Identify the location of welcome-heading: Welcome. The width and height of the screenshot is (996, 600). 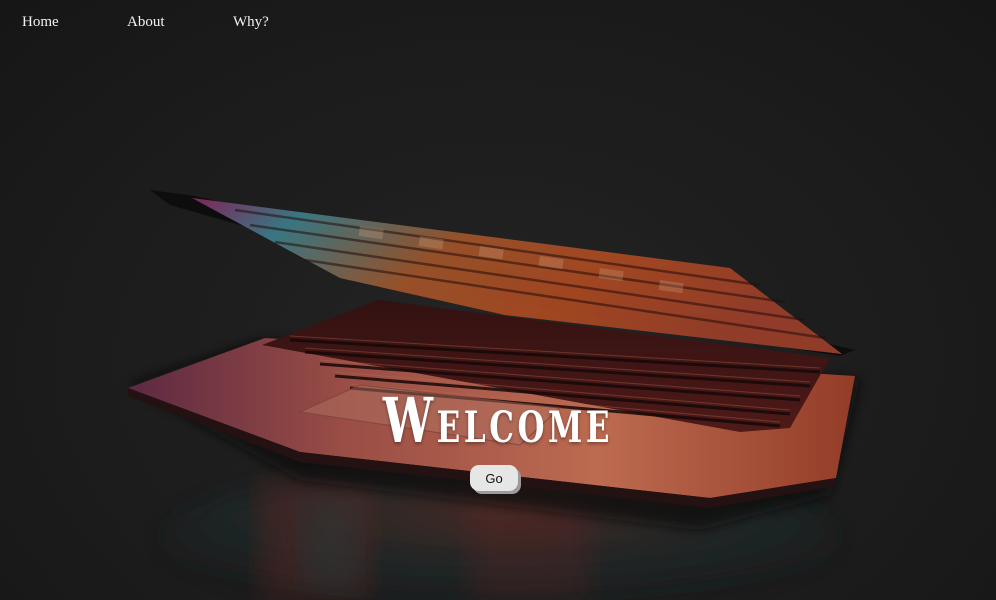
(498, 420).